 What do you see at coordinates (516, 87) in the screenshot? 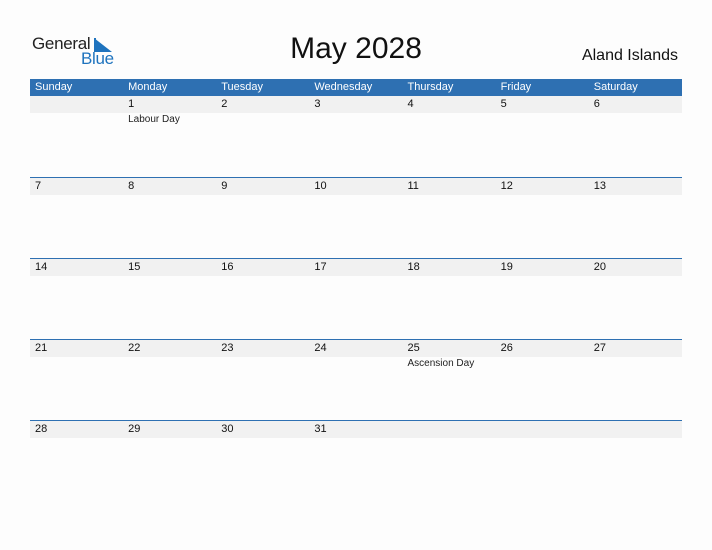
I see `weekday-friday: Friday` at bounding box center [516, 87].